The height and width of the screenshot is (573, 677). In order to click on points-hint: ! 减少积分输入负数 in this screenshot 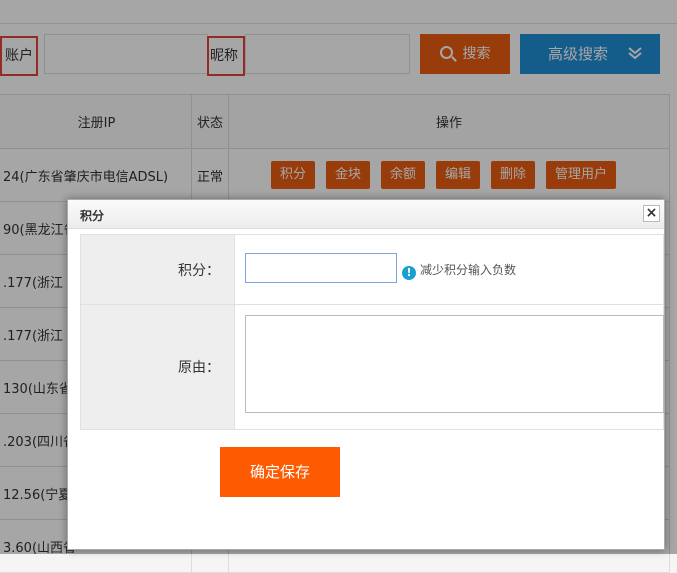, I will do `click(458, 270)`.